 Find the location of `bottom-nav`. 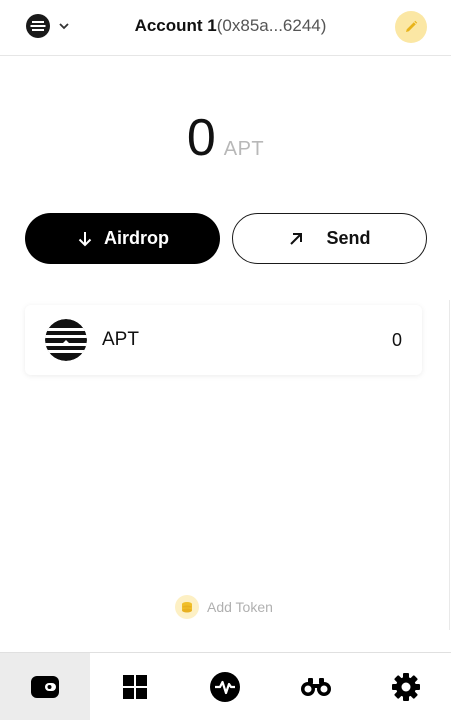

bottom-nav is located at coordinates (225, 686).